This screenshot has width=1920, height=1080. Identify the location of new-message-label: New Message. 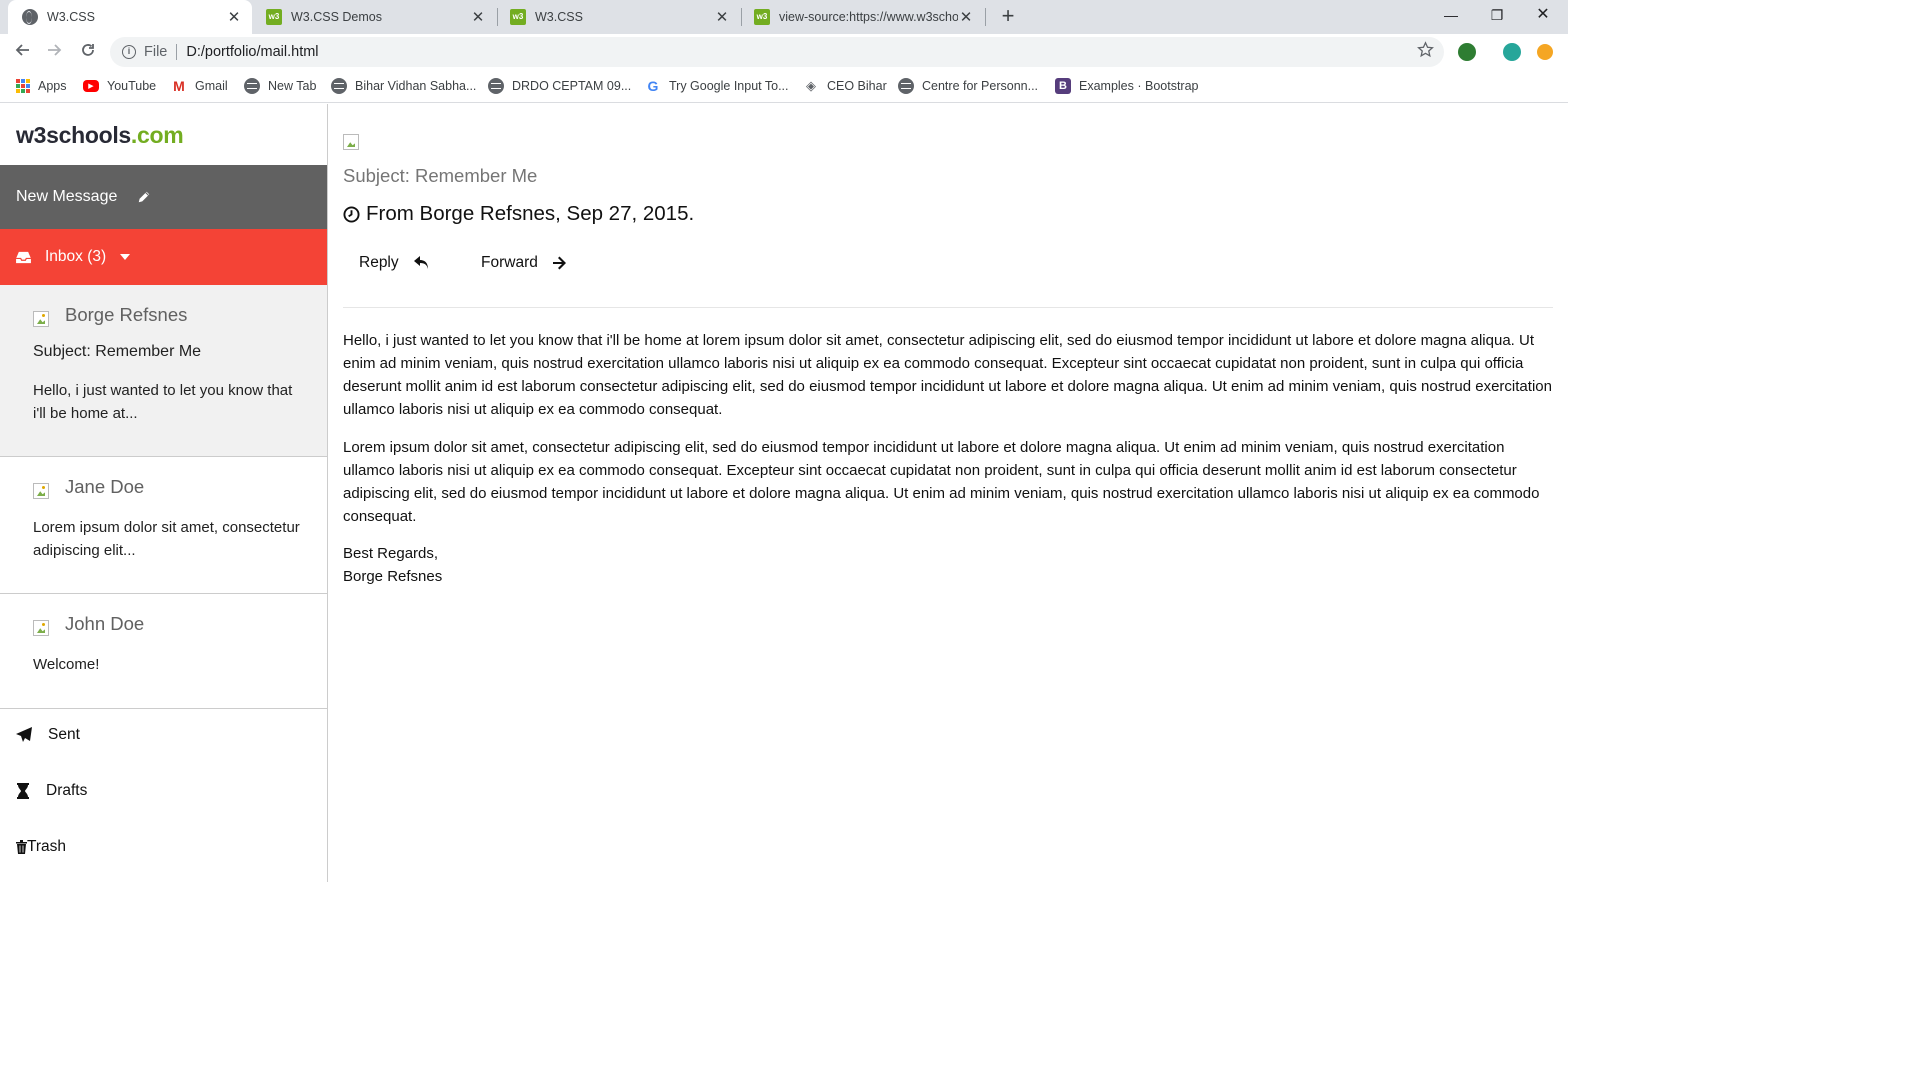
(67, 196).